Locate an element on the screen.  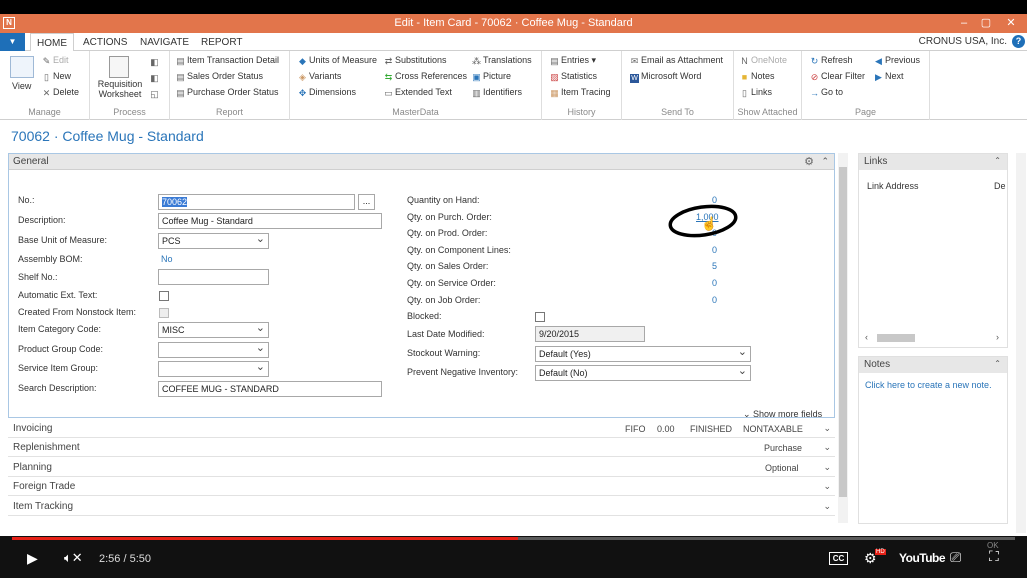
tab-report: REPORT is located at coordinates (222, 42).